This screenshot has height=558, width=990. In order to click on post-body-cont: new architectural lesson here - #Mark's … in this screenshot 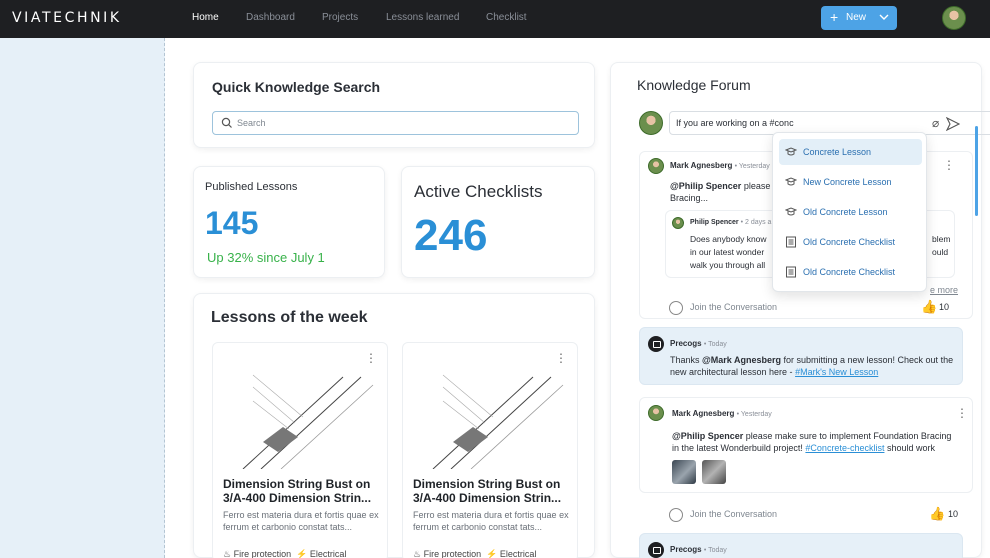, I will do `click(774, 372)`.